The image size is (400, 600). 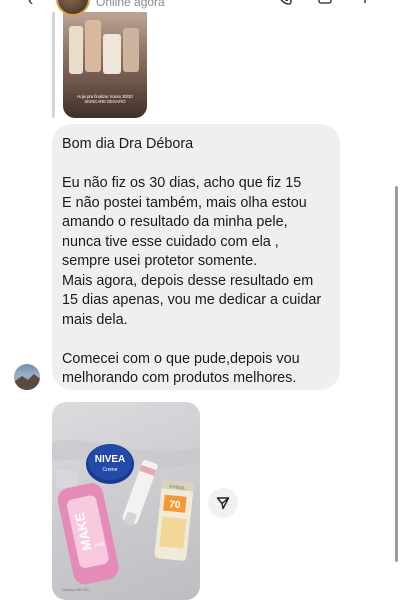 What do you see at coordinates (130, 4) in the screenshot?
I see `online-status: Online agora` at bounding box center [130, 4].